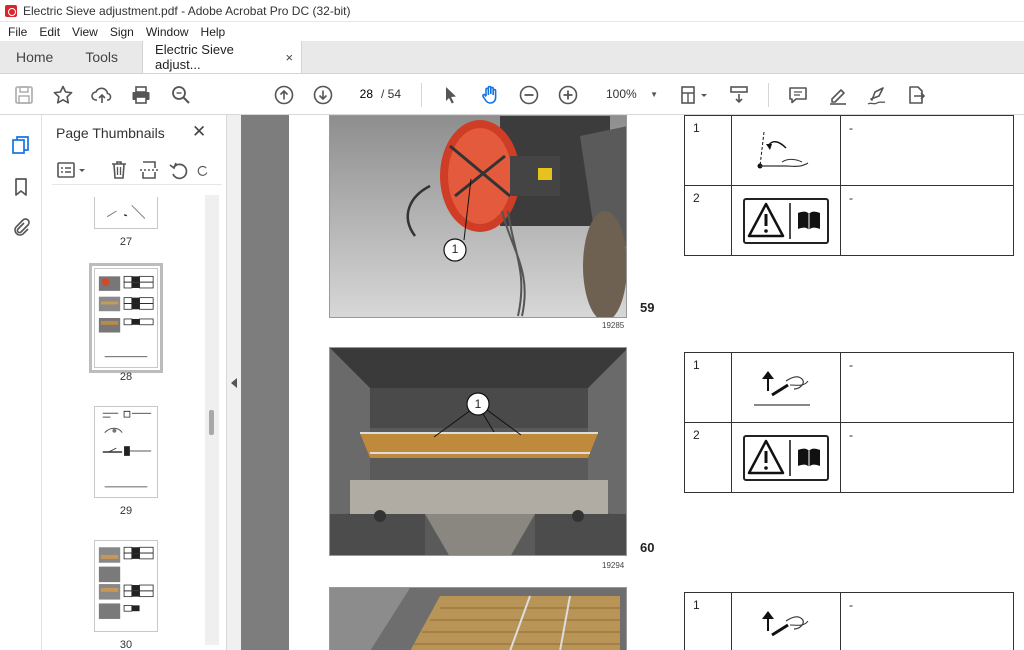 This screenshot has height=650, width=1024. What do you see at coordinates (73, 170) in the screenshot?
I see `thumbnail-options-button` at bounding box center [73, 170].